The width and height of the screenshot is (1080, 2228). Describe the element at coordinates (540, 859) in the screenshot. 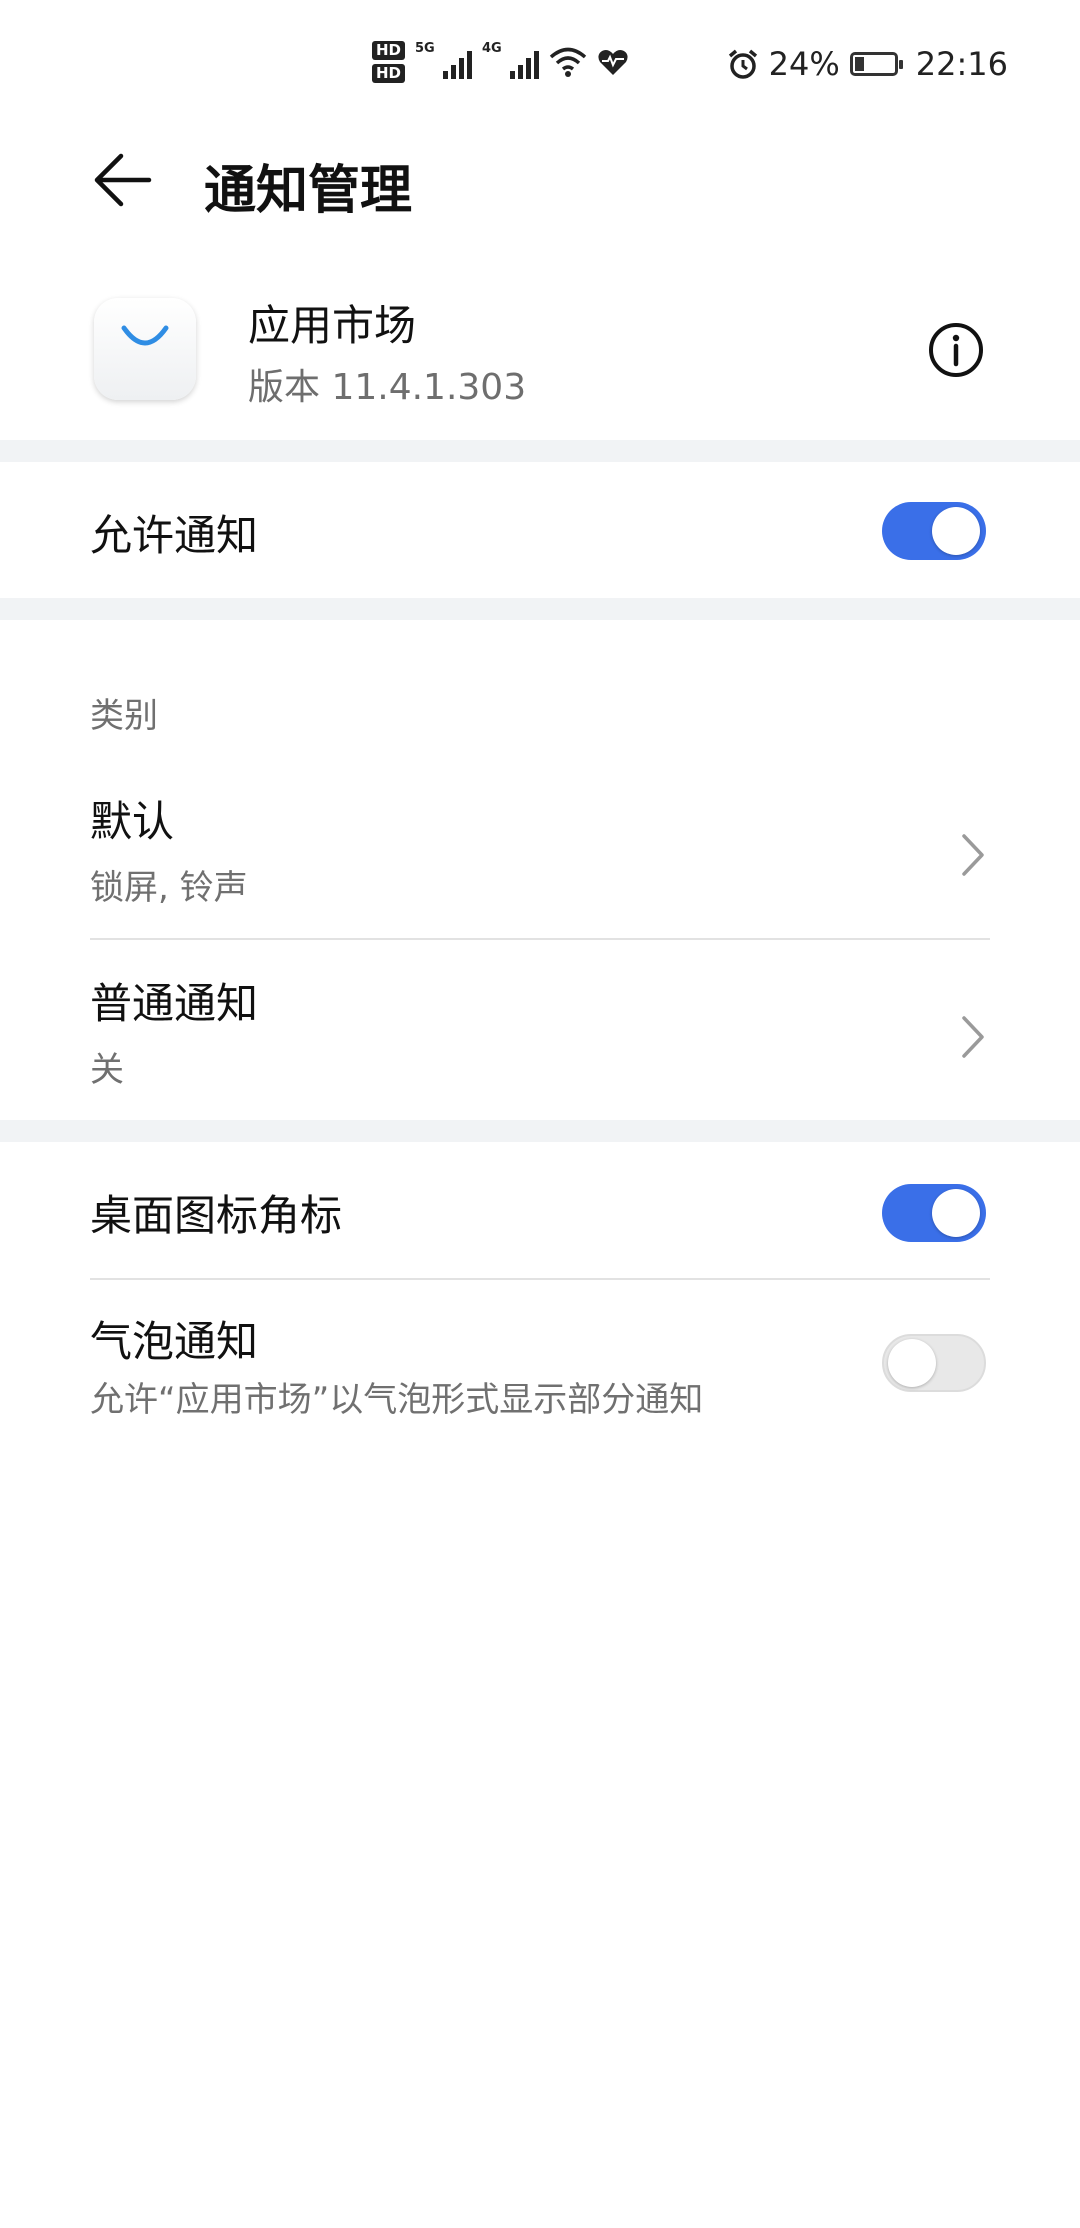

I see `category-item-default: 默认 锁屏, 铃声` at that location.